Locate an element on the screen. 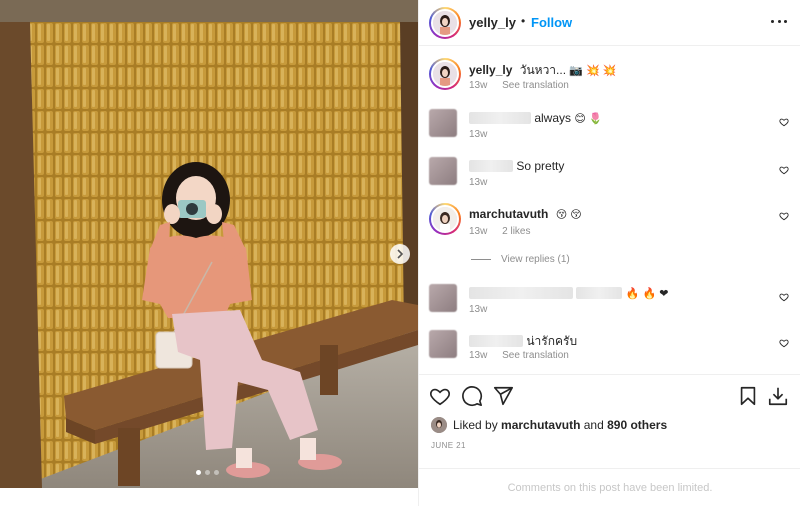 The height and width of the screenshot is (506, 800). more-options-icon is located at coordinates (779, 23).